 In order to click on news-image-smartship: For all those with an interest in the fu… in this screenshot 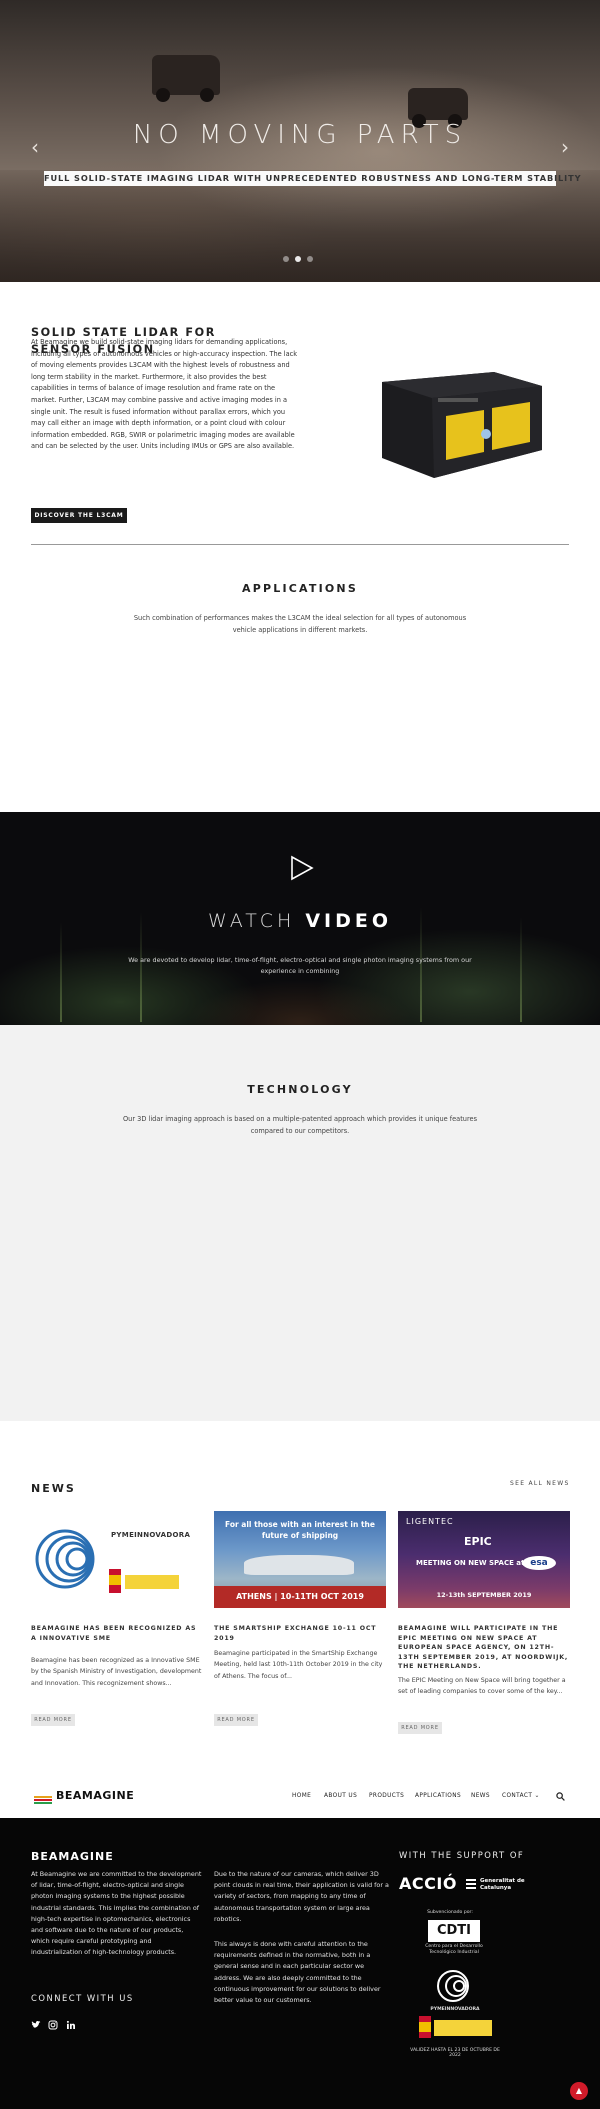, I will do `click(300, 1559)`.